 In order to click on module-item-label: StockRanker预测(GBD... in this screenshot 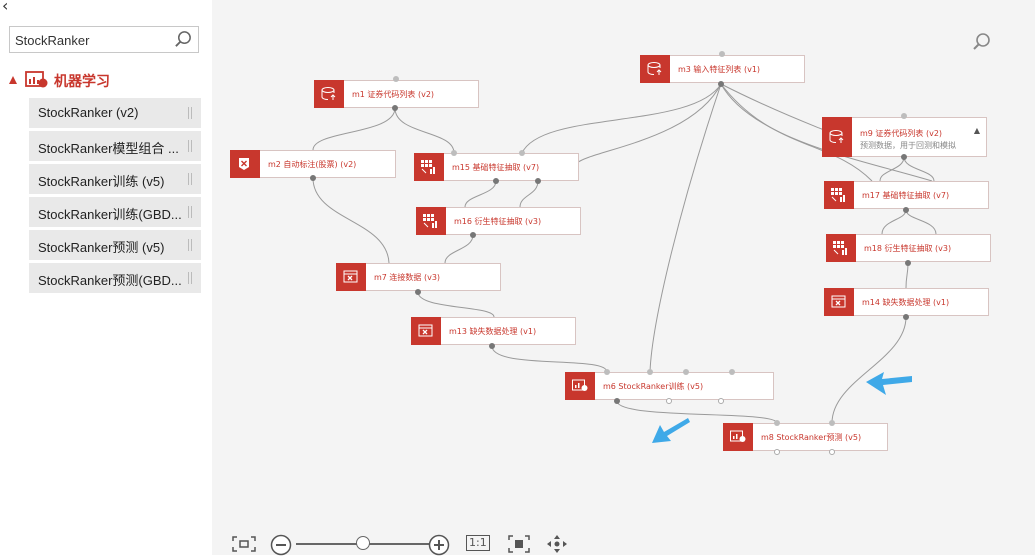, I will do `click(110, 280)`.